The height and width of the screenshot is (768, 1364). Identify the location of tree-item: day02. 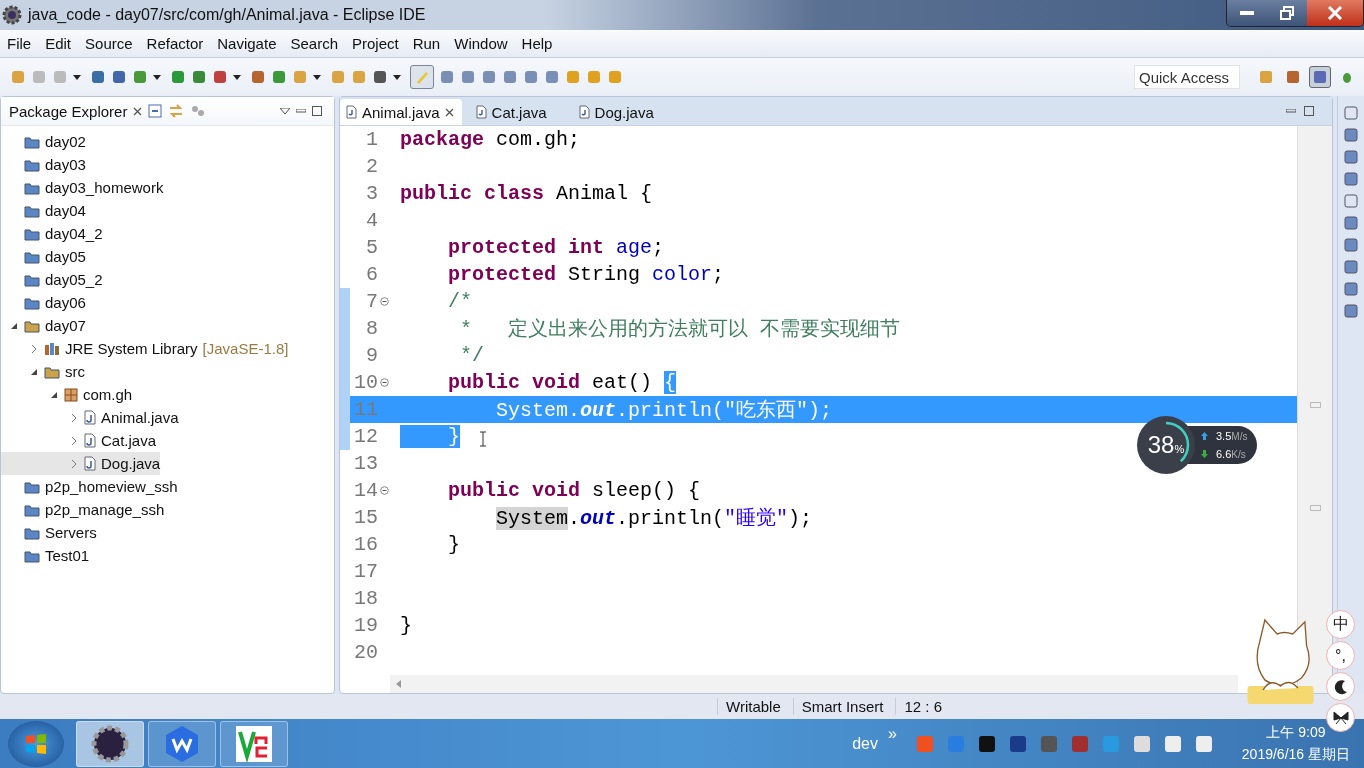
(43, 141).